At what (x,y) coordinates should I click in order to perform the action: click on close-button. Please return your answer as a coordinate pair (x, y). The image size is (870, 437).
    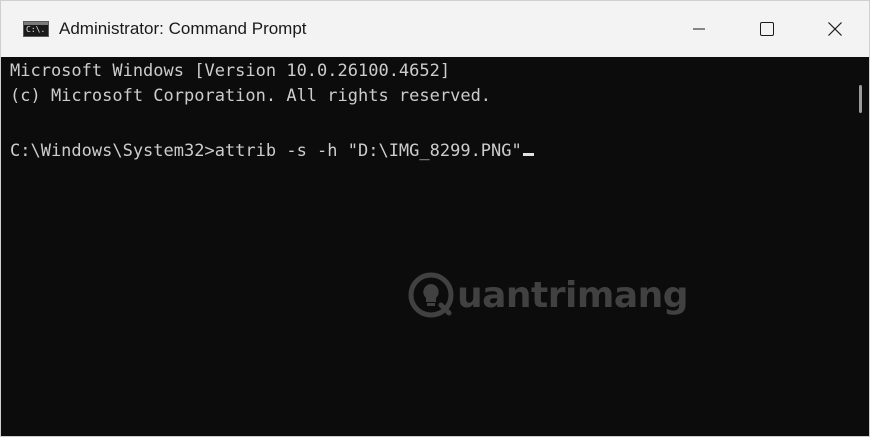
    Looking at the image, I should click on (835, 29).